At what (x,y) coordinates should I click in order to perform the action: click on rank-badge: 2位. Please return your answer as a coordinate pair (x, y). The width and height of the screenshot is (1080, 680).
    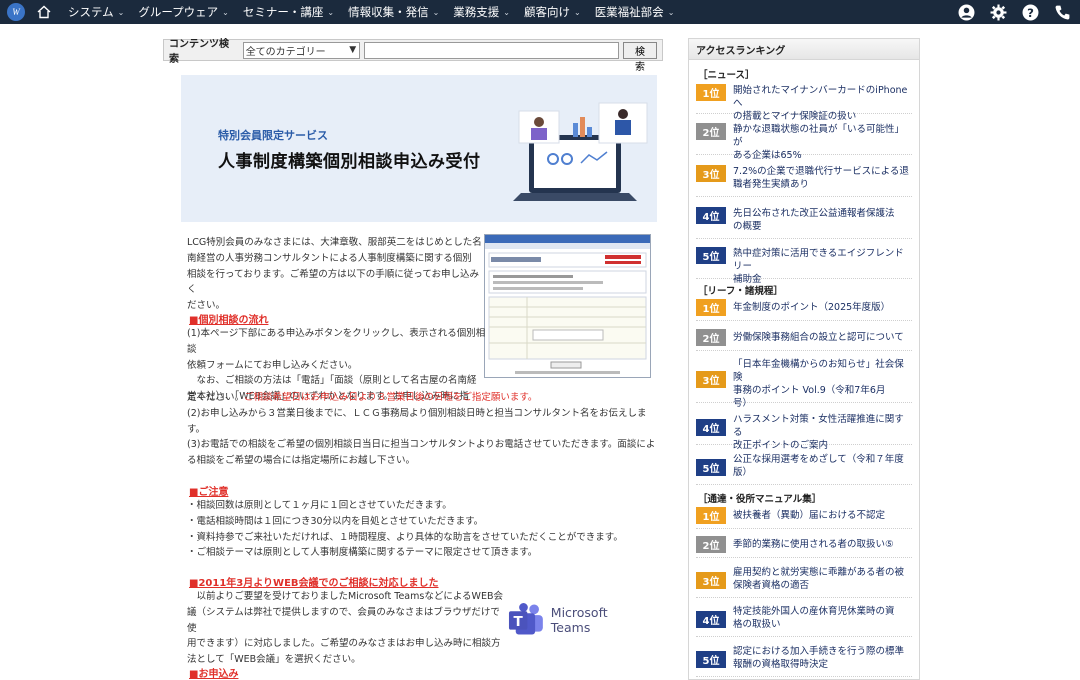
    Looking at the image, I should click on (711, 131).